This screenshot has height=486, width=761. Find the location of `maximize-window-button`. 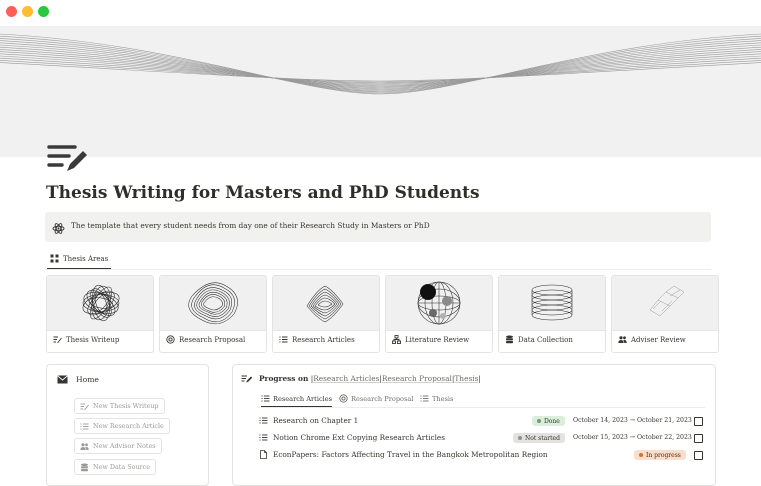

maximize-window-button is located at coordinates (43, 11).